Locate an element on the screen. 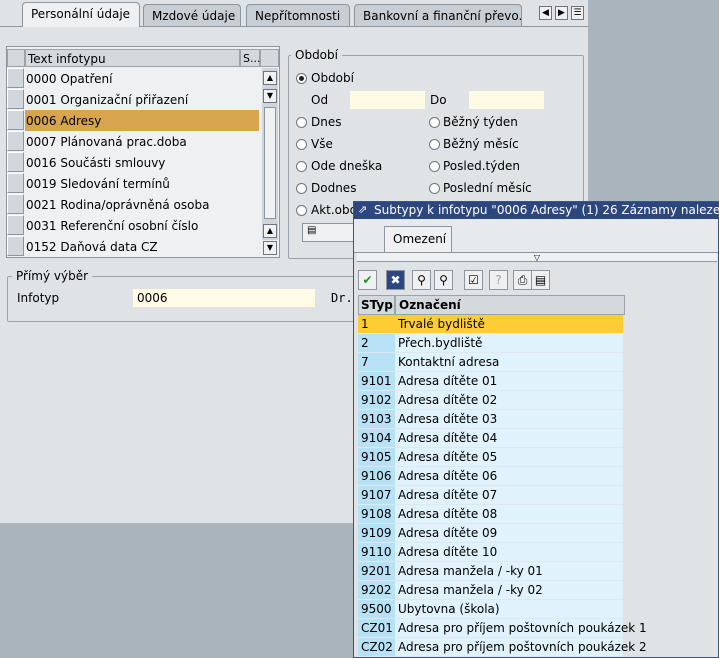 The image size is (719, 658). subtype-key: 9106 is located at coordinates (376, 476).